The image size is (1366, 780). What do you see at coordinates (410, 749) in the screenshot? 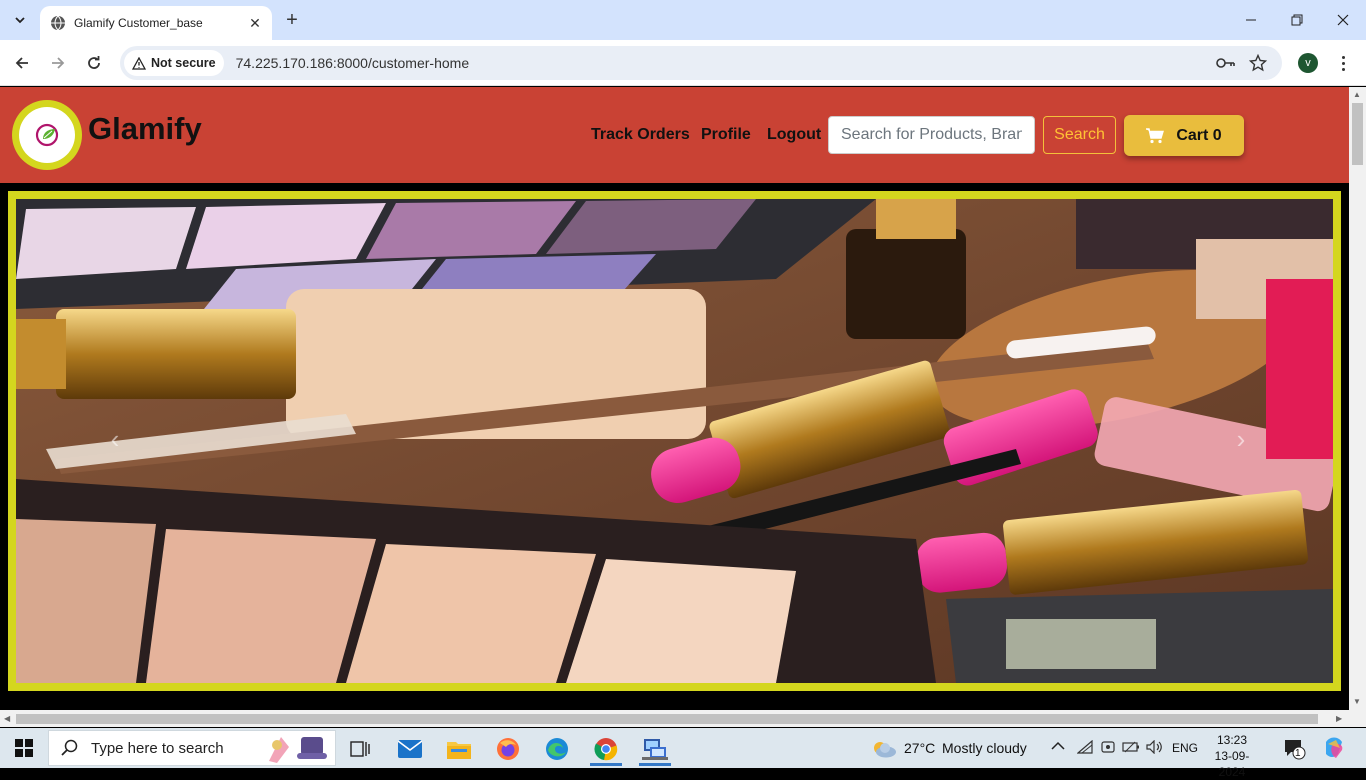
I see `mail-app-icon` at bounding box center [410, 749].